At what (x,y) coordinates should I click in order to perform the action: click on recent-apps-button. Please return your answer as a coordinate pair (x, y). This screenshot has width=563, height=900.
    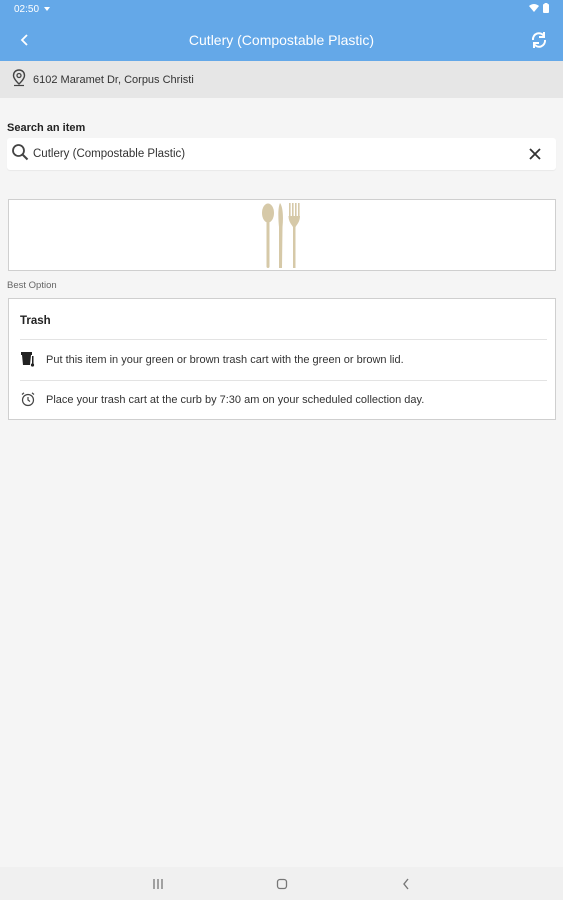
    Looking at the image, I should click on (158, 884).